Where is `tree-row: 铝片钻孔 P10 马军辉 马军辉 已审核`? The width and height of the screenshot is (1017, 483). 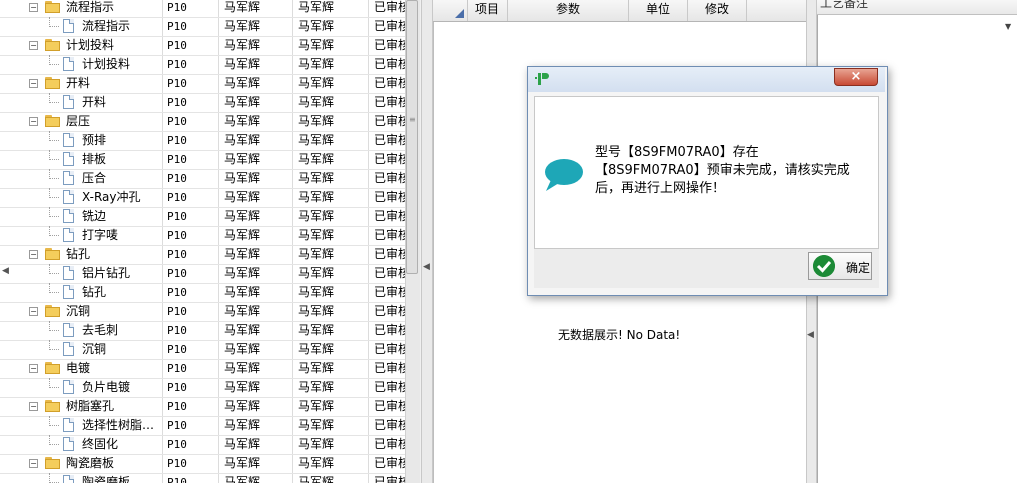
tree-row: 铝片钻孔 P10 马军辉 马军辉 已审核 is located at coordinates (205, 274).